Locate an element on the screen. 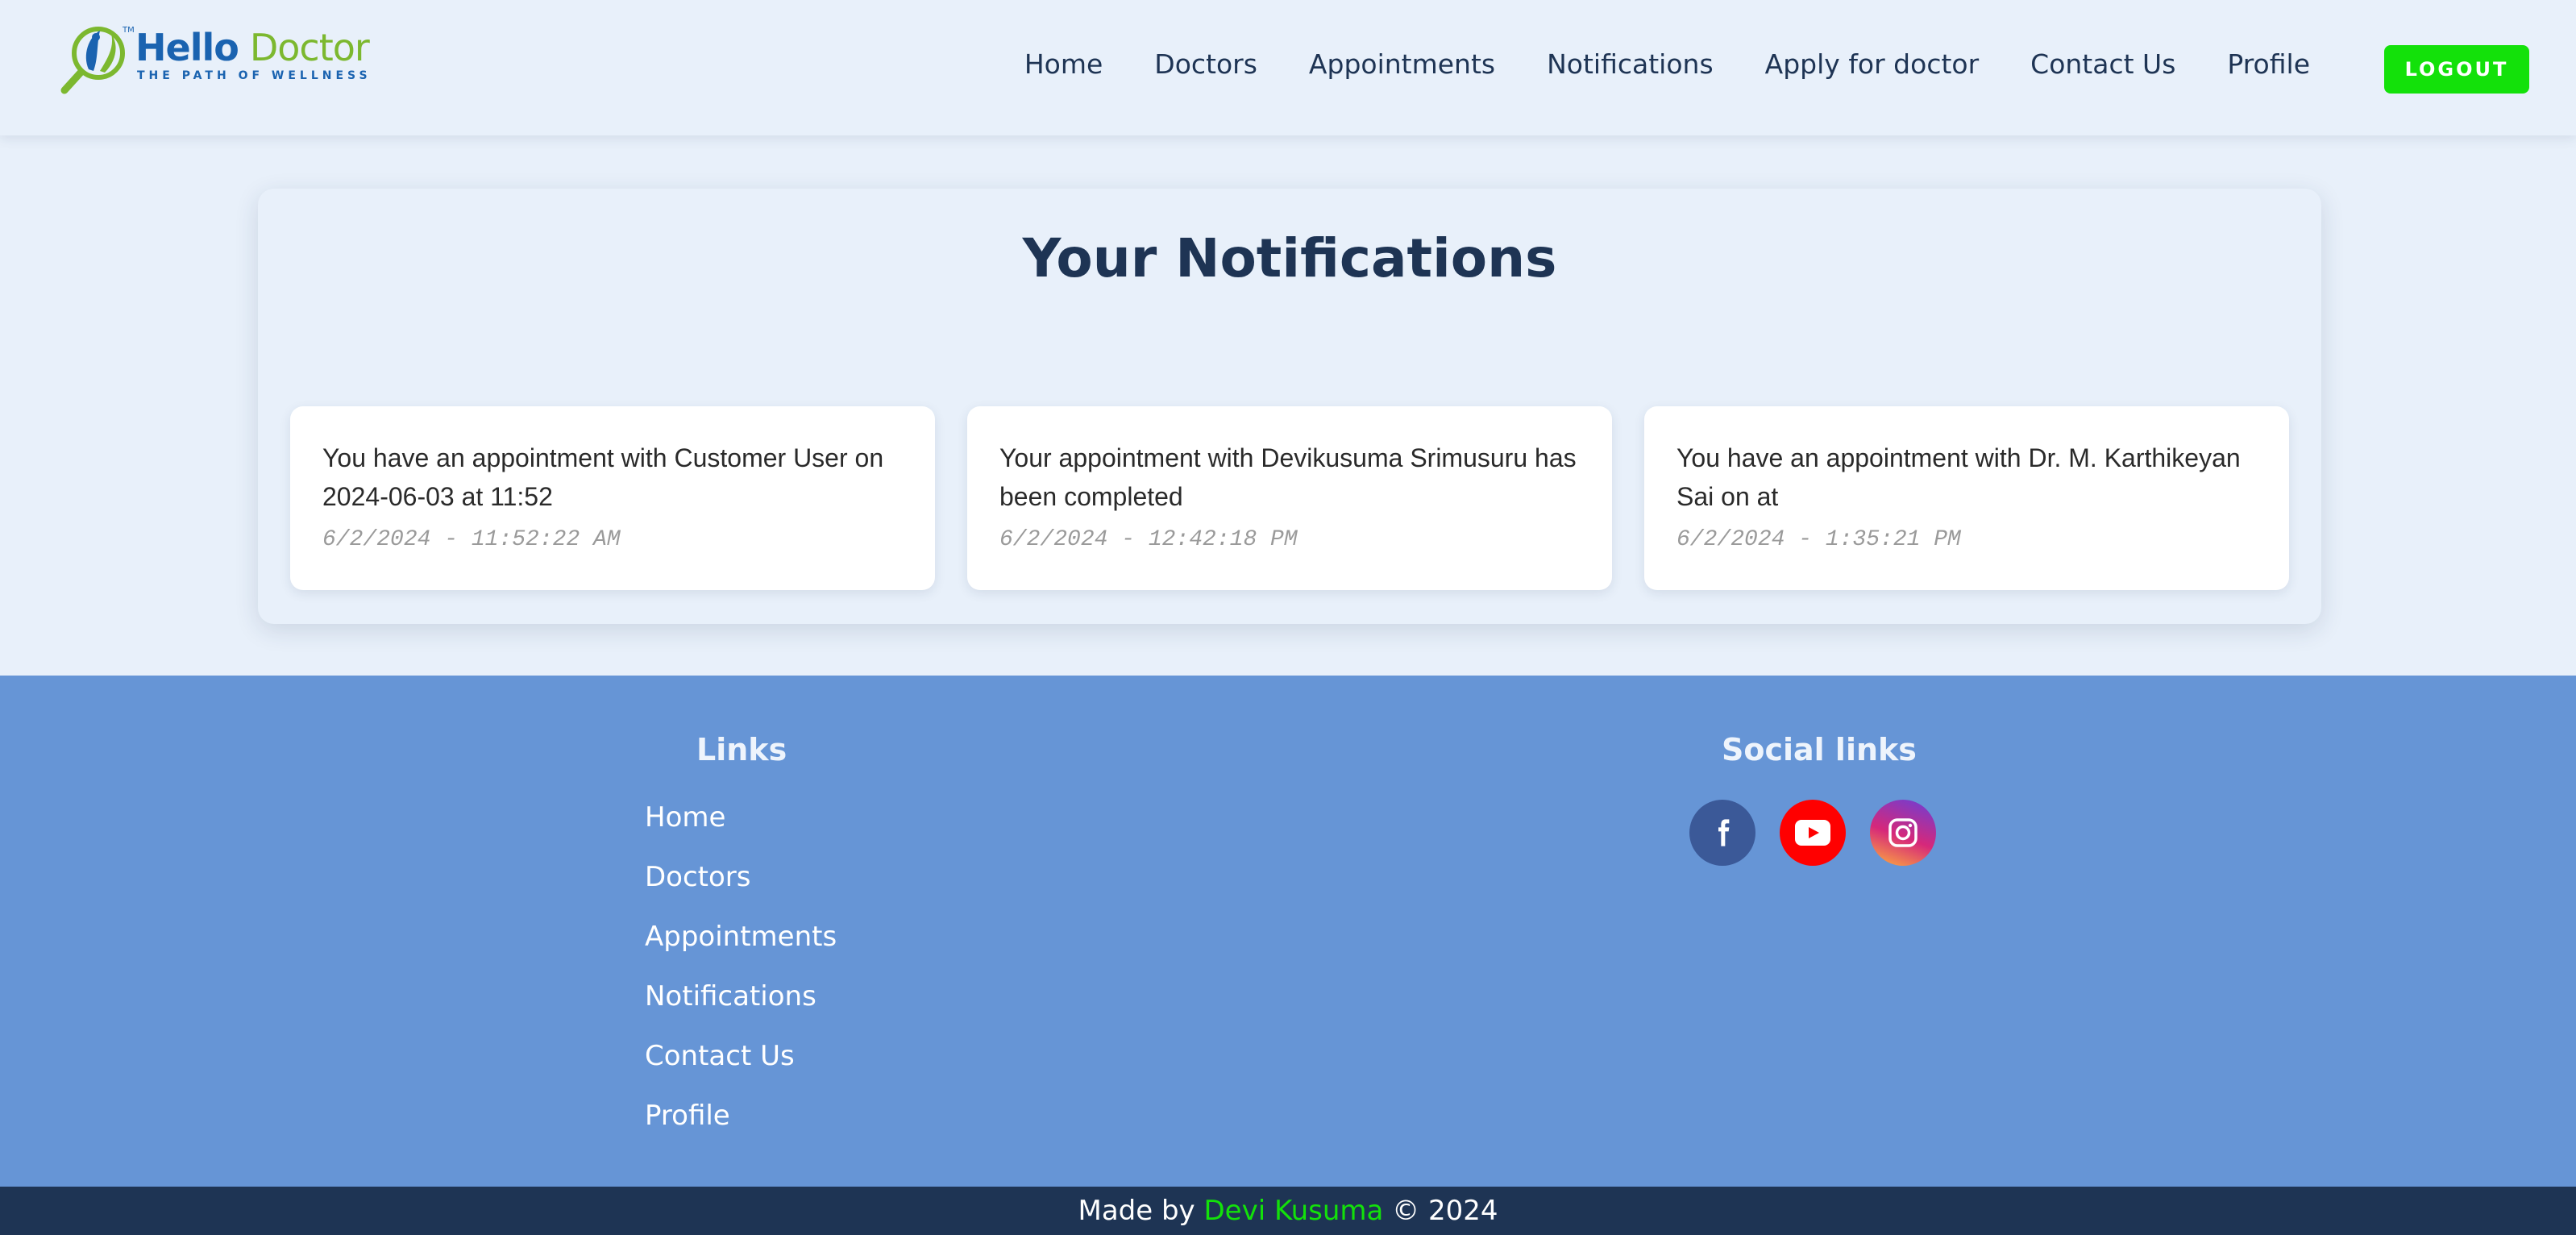 This screenshot has width=2576, height=1235. notification-timestamp: 6/2/2024 - 11:52:22 AM is located at coordinates (471, 539).